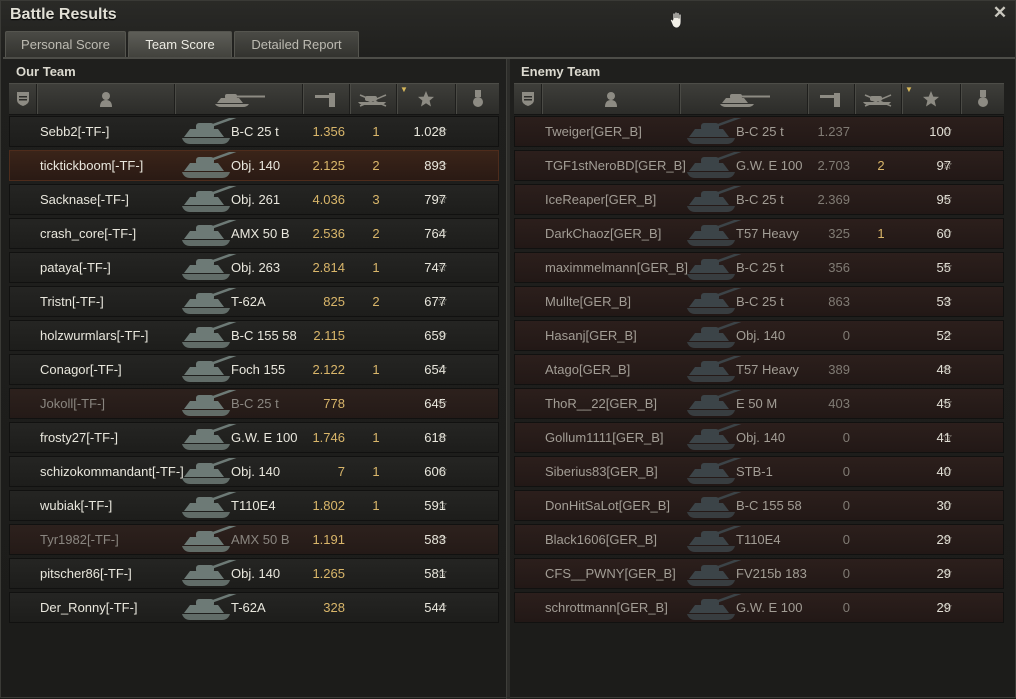 This screenshot has height=699, width=1016. I want to click on table-row: Black1606[GER_B] T110E4 0 29 ☆, so click(759, 539).